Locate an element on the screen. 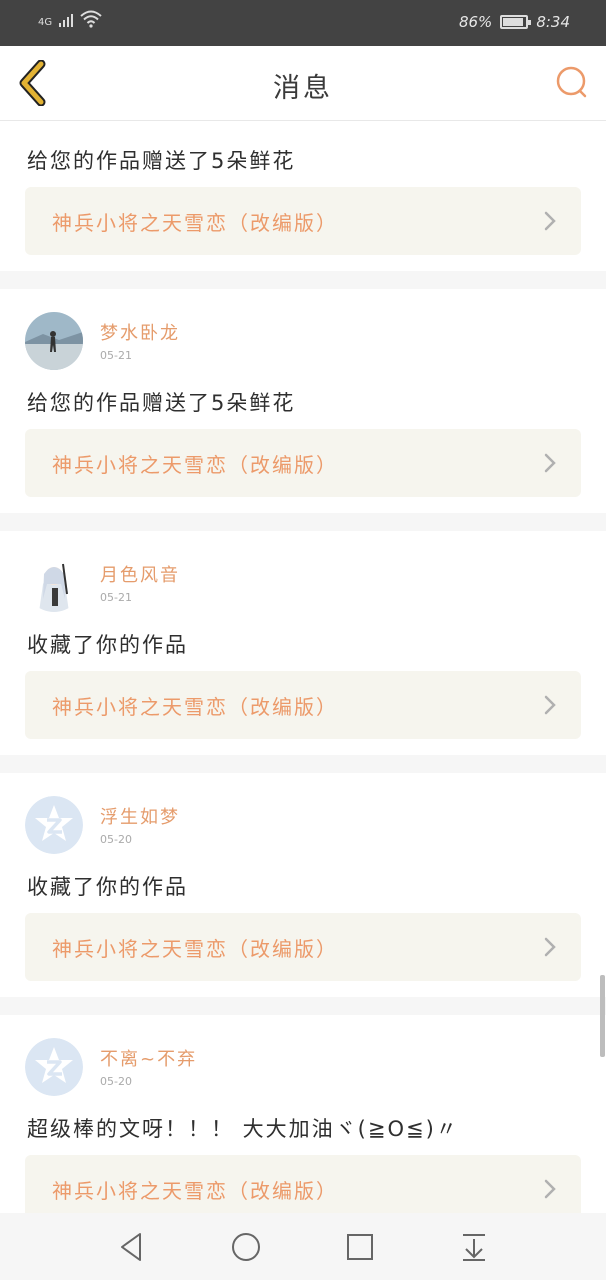 The image size is (606, 1280). nav-pulldown-icon is located at coordinates (474, 1247).